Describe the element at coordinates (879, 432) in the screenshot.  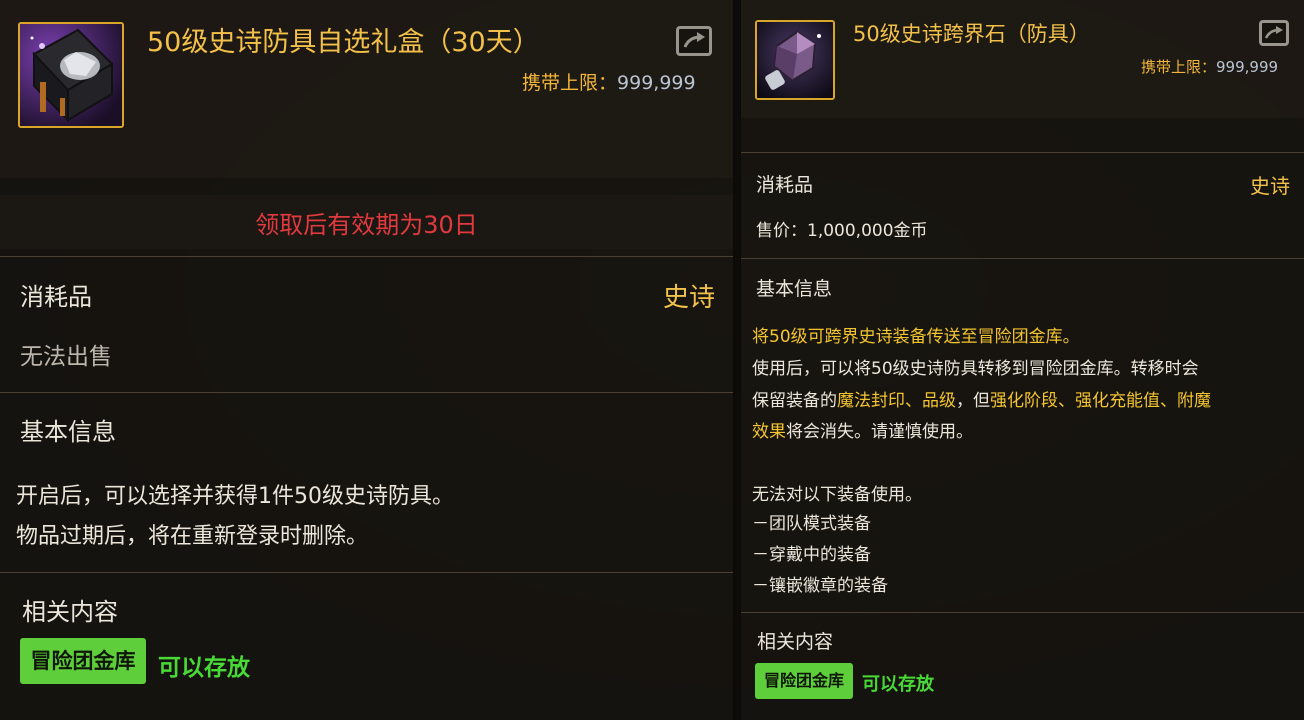
I see `description-text: 将会消失。请谨慎使用。` at that location.